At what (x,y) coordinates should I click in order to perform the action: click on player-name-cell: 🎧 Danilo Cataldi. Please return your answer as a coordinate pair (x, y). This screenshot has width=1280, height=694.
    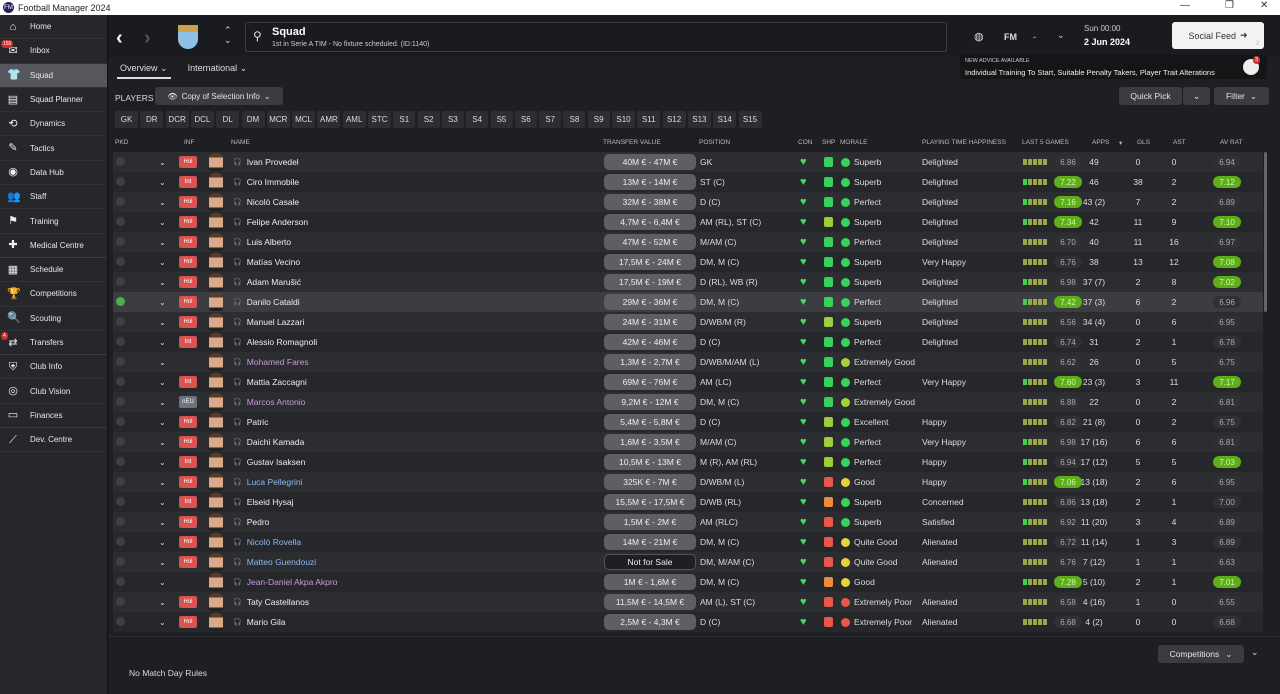
    Looking at the image, I should click on (266, 302).